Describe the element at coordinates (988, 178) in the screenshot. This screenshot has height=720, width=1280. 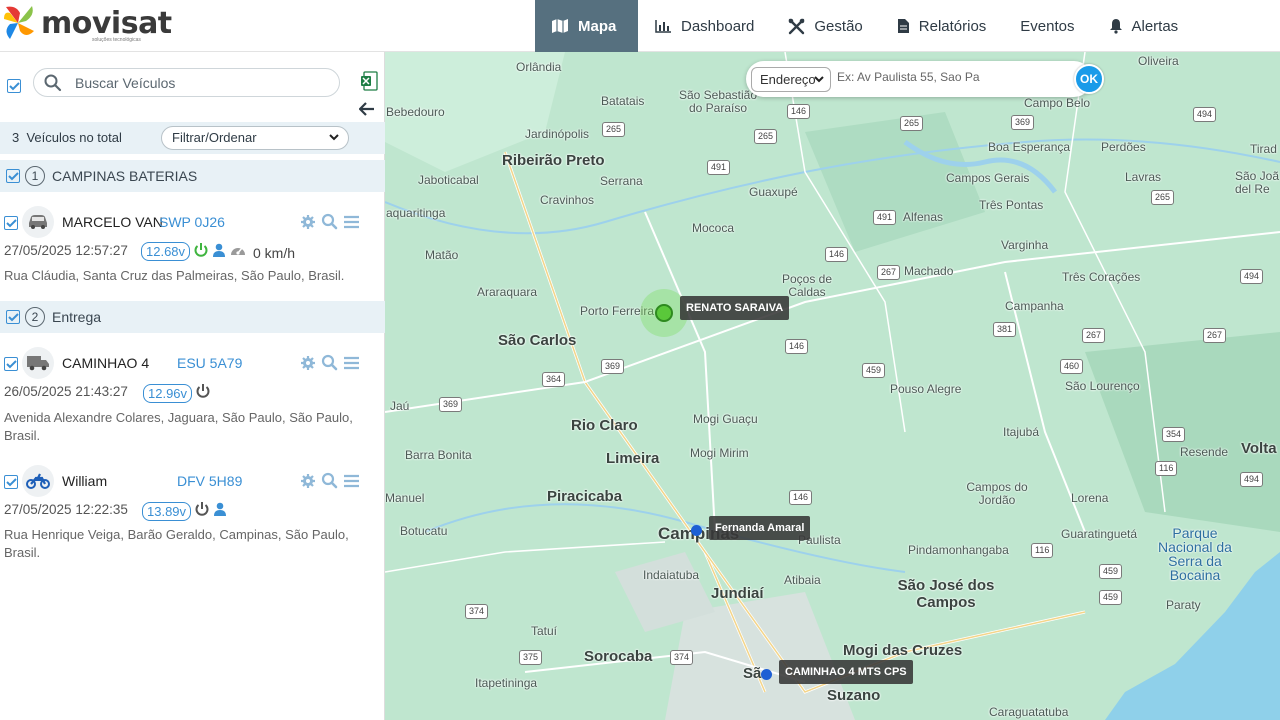
I see `city-label: Campos Gerais` at that location.